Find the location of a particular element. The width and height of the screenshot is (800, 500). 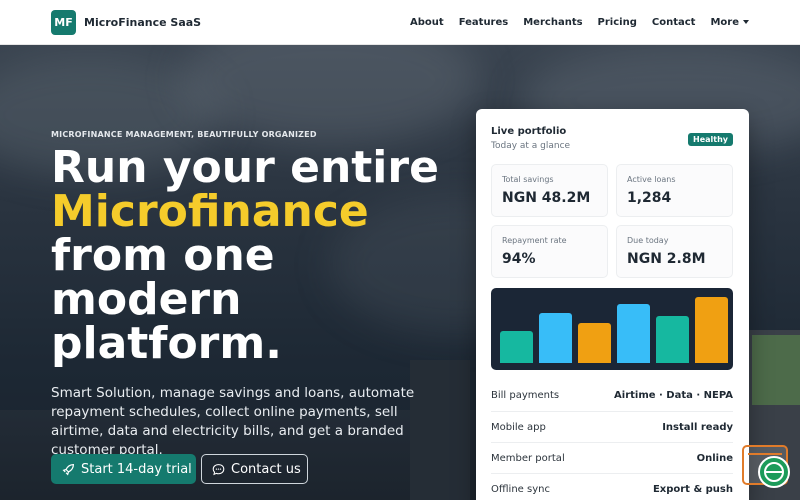

contact-us-label: Contact us is located at coordinates (266, 469).